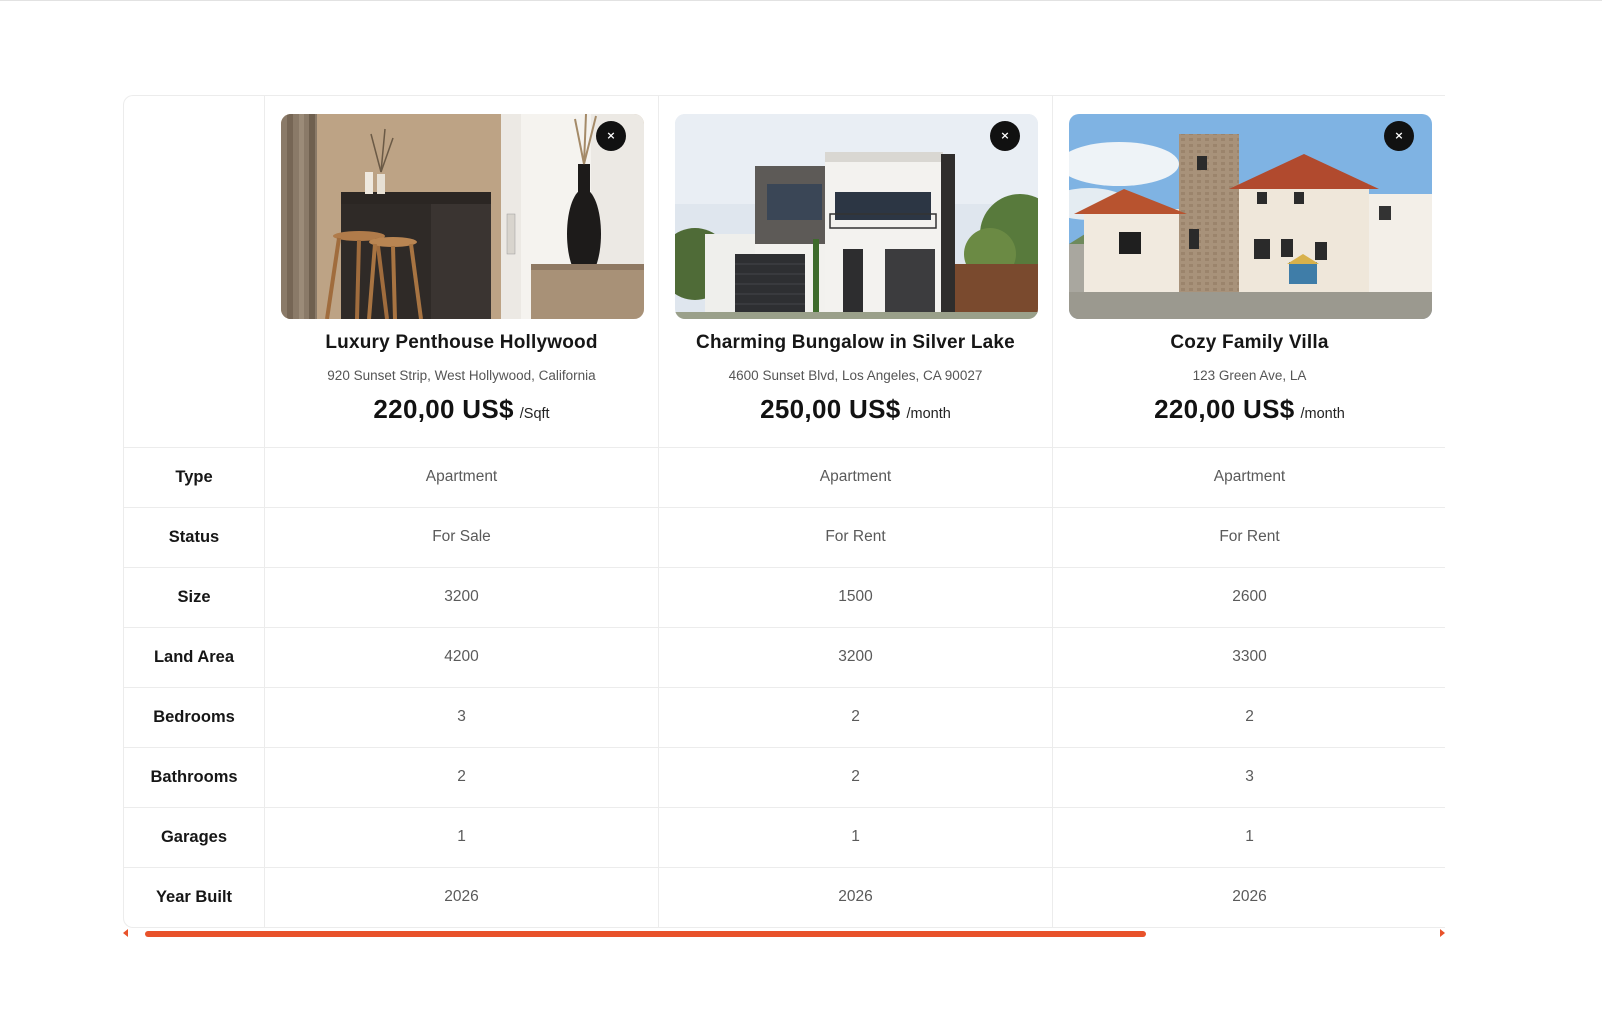  What do you see at coordinates (1249, 658) in the screenshot?
I see `row-value: 3300` at bounding box center [1249, 658].